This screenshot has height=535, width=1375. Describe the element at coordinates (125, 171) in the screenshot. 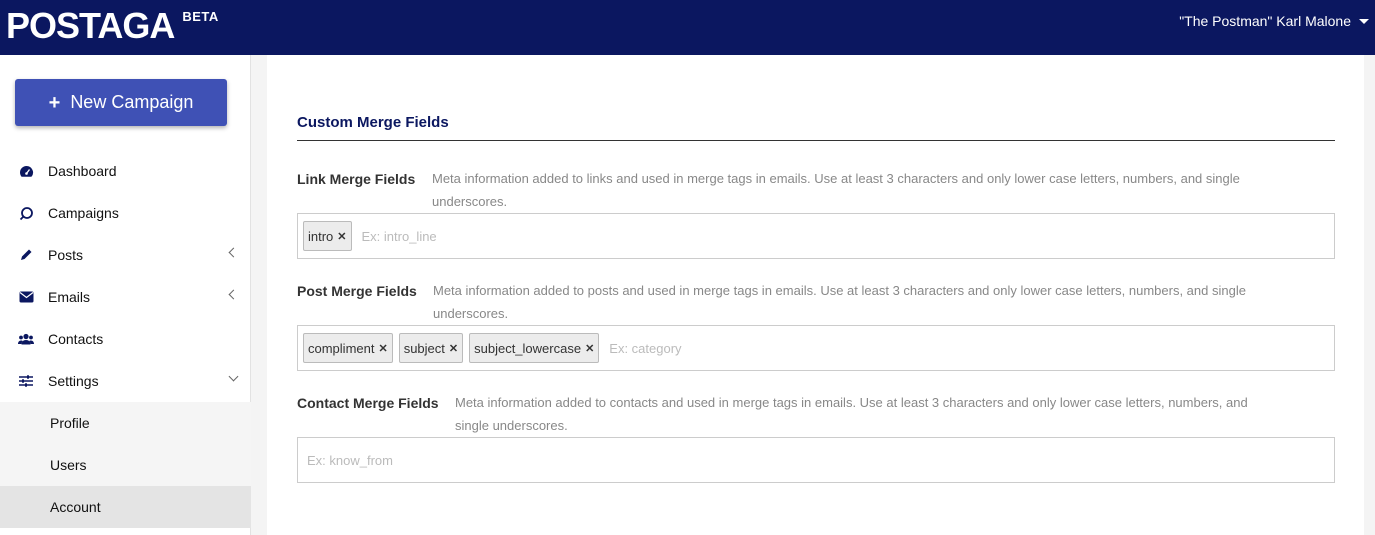

I see `sidebar-item-dashboard: Dashboard` at that location.